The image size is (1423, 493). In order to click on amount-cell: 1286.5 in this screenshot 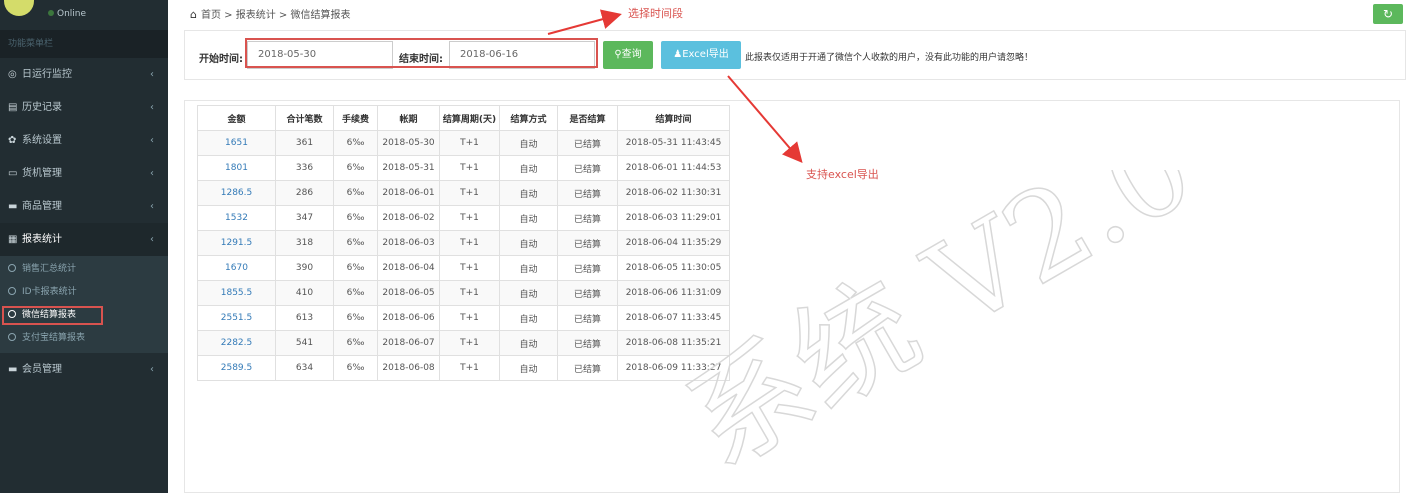, I will do `click(236, 193)`.